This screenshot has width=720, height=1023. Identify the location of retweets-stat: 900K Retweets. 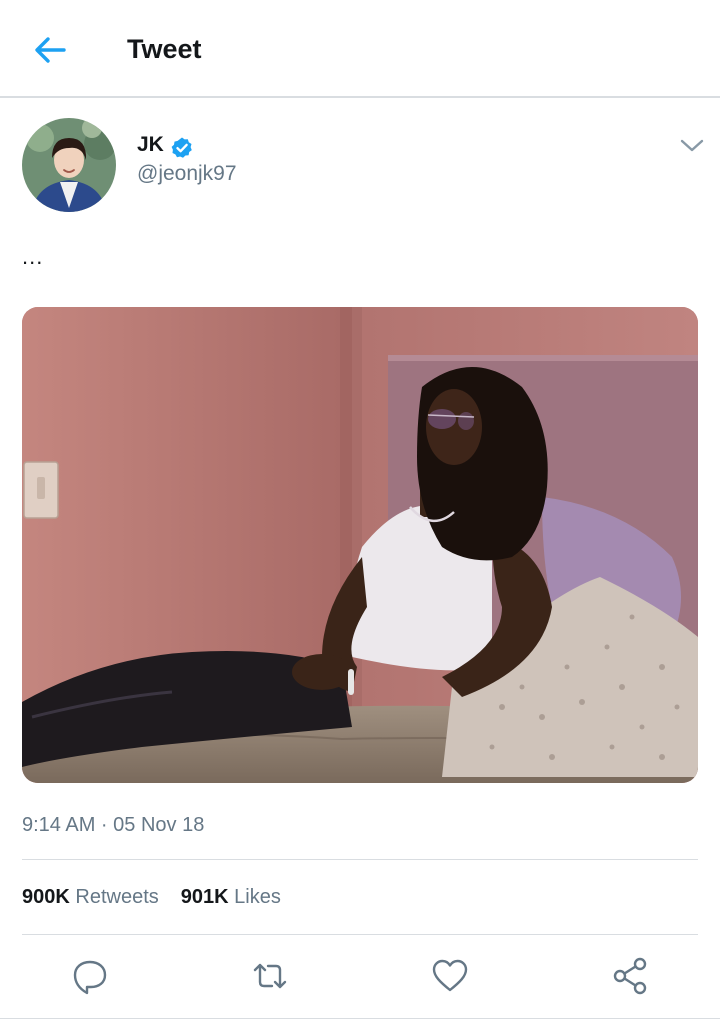
(90, 897).